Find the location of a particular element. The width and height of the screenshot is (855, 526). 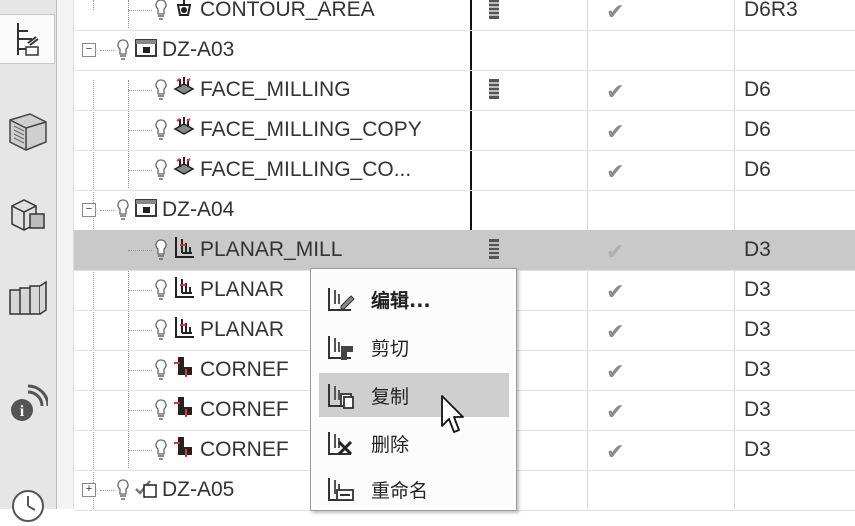

expand-icon: + is located at coordinates (89, 490).